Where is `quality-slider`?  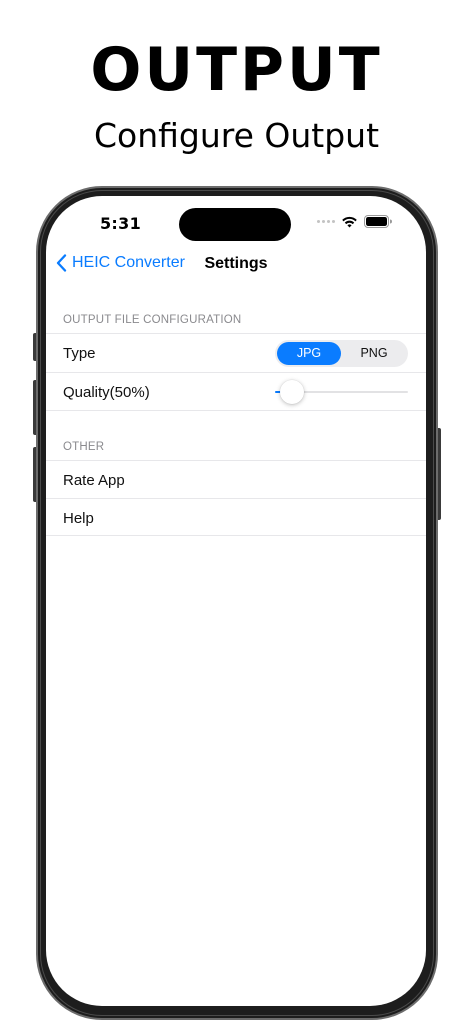
quality-slider is located at coordinates (341, 392).